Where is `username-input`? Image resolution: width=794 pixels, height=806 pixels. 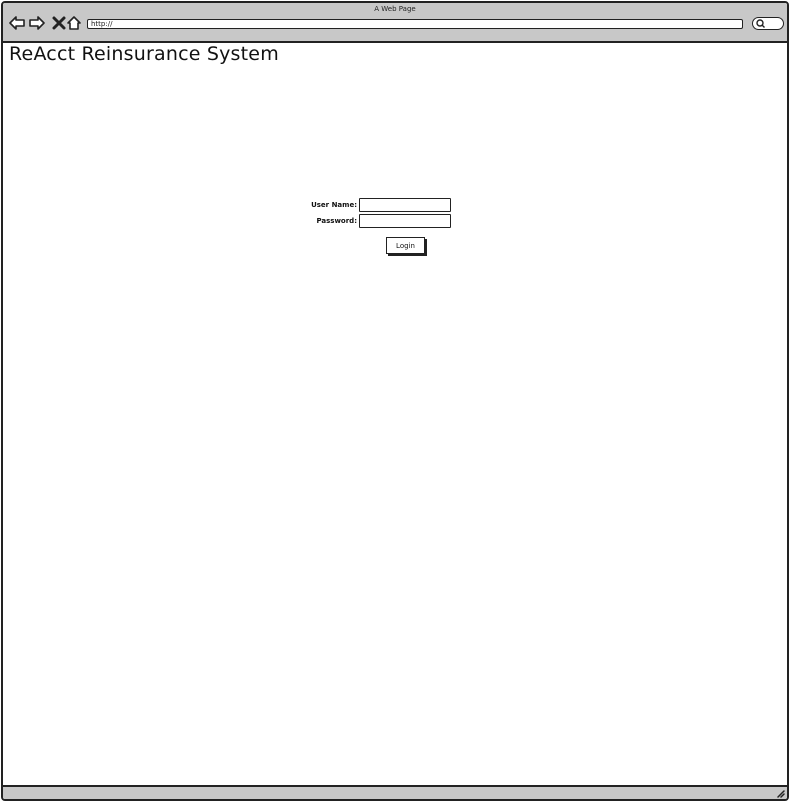 username-input is located at coordinates (405, 205).